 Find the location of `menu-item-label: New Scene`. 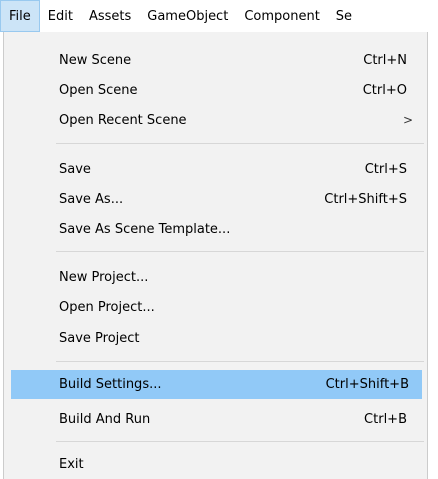

menu-item-label: New Scene is located at coordinates (95, 60).